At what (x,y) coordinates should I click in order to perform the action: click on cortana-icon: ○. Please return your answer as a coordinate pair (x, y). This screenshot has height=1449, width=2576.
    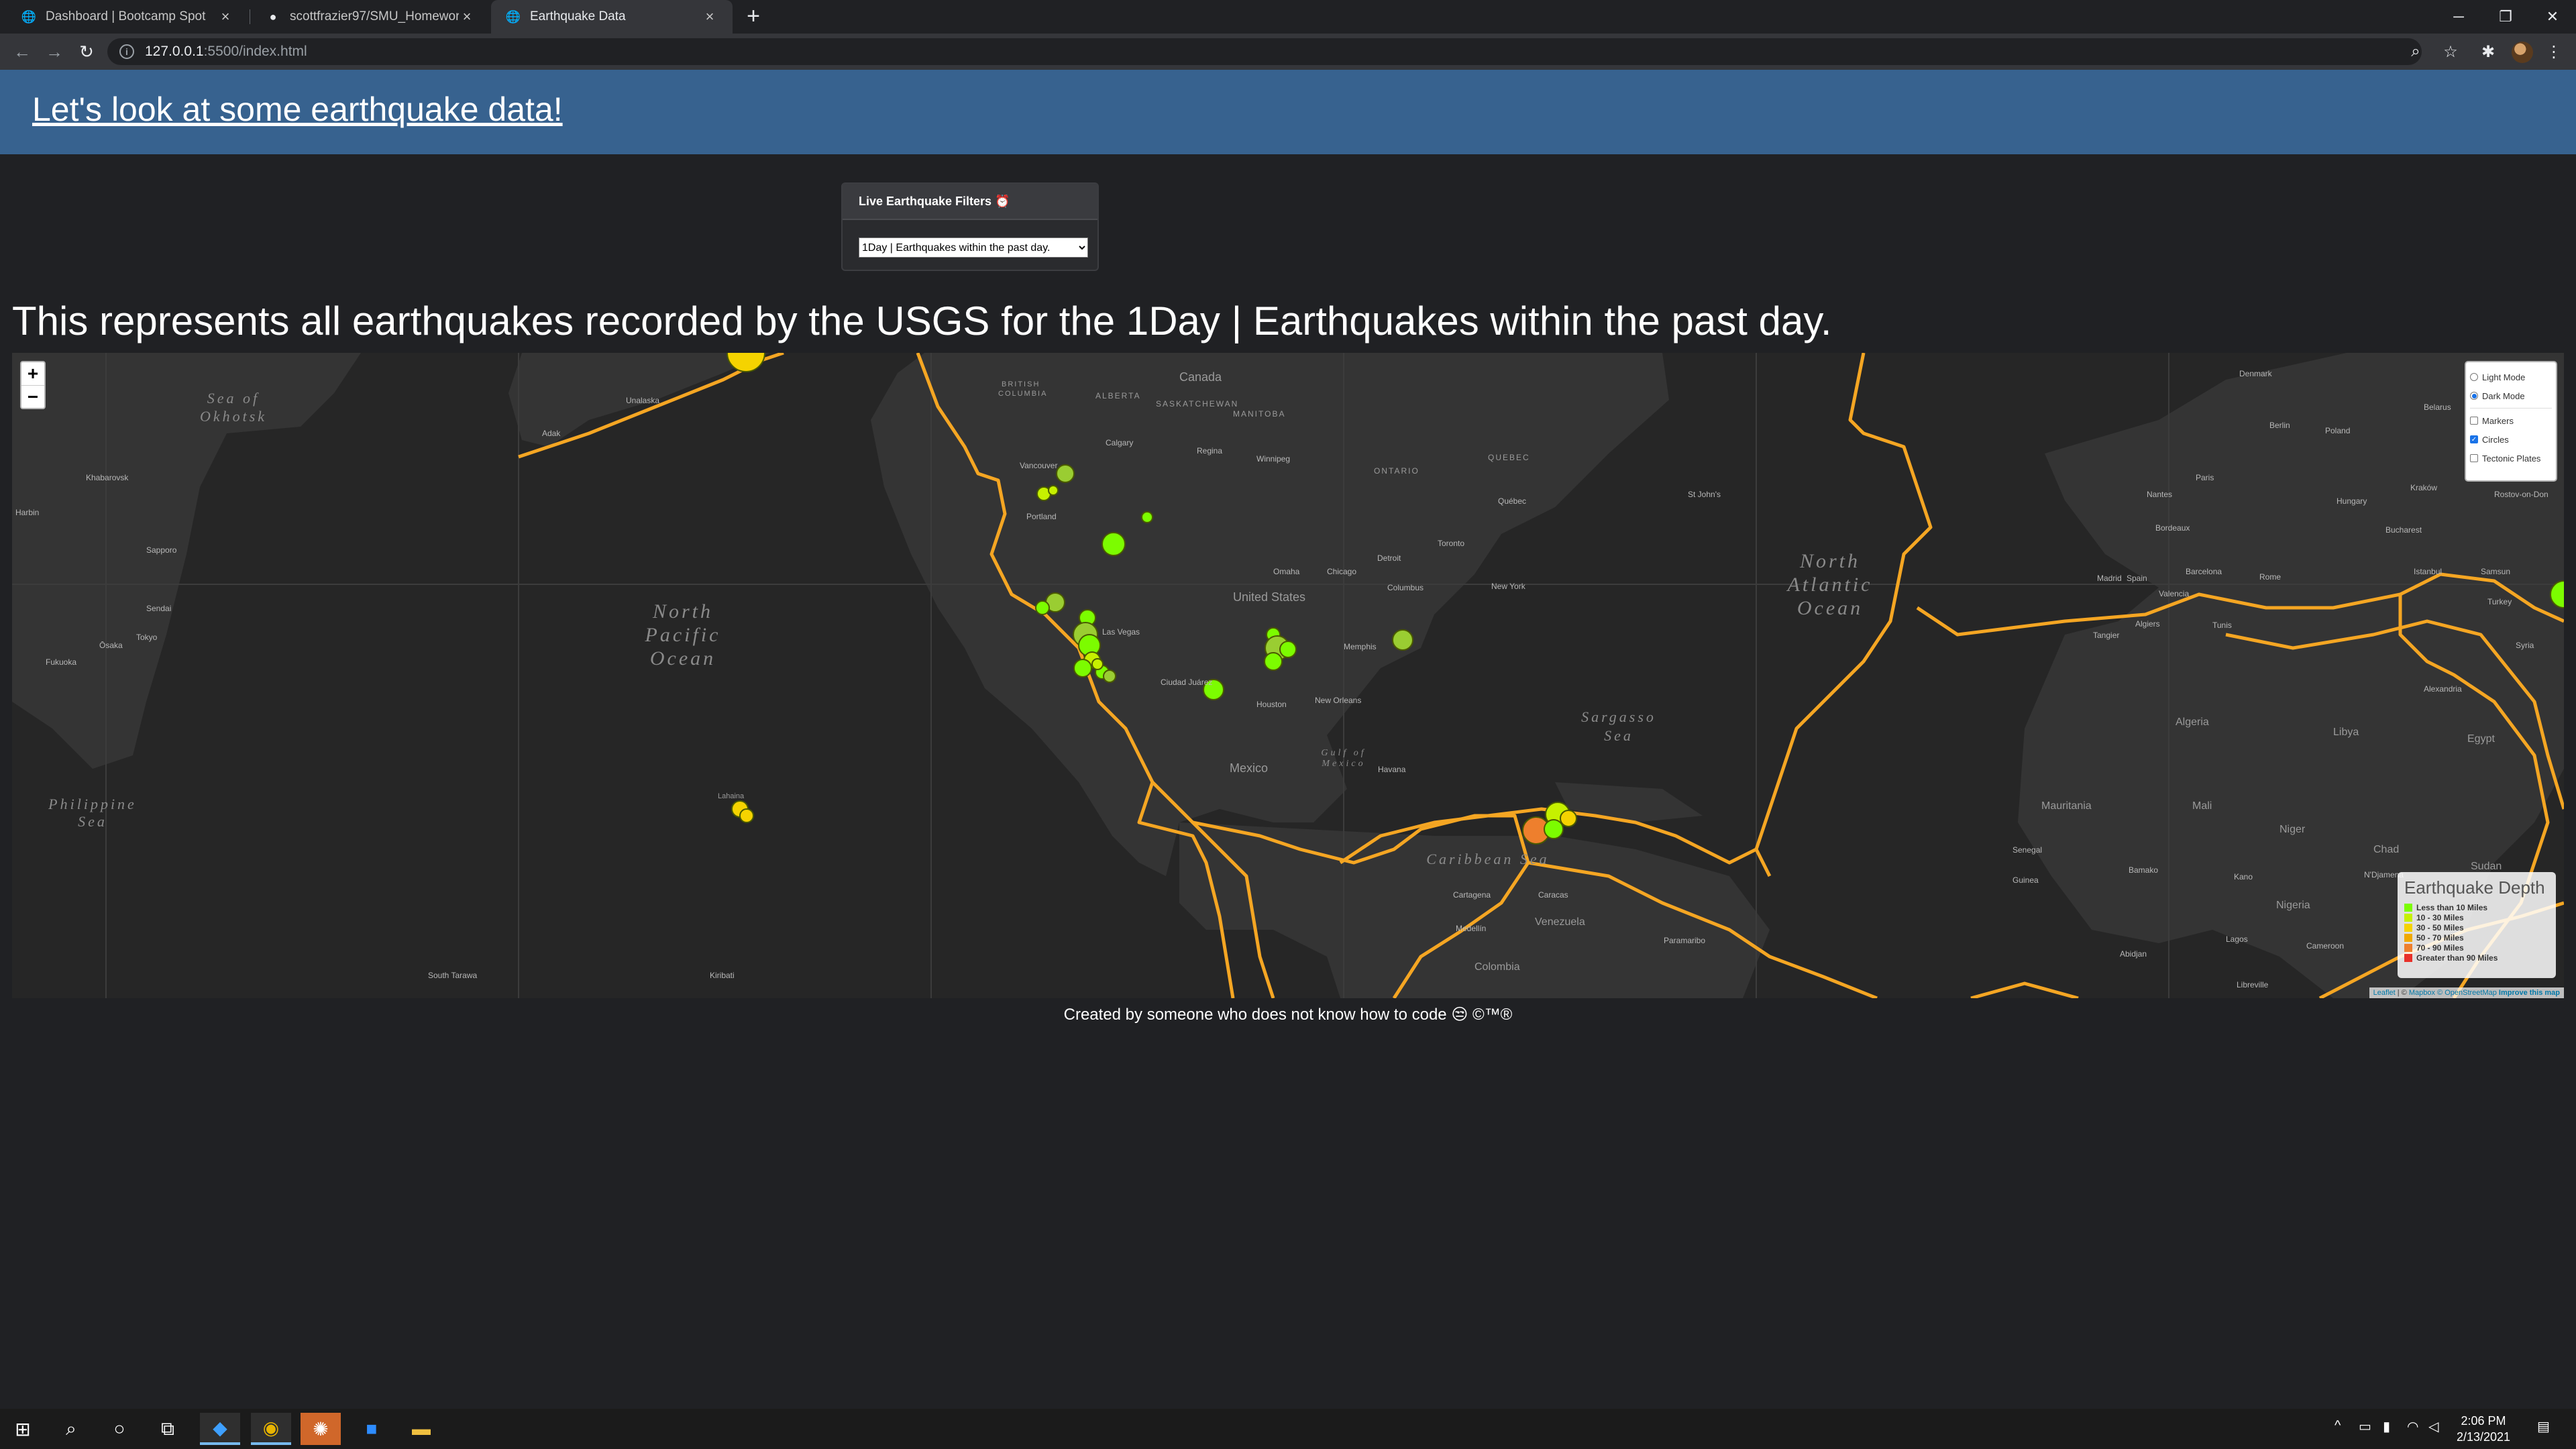
    Looking at the image, I should click on (119, 1429).